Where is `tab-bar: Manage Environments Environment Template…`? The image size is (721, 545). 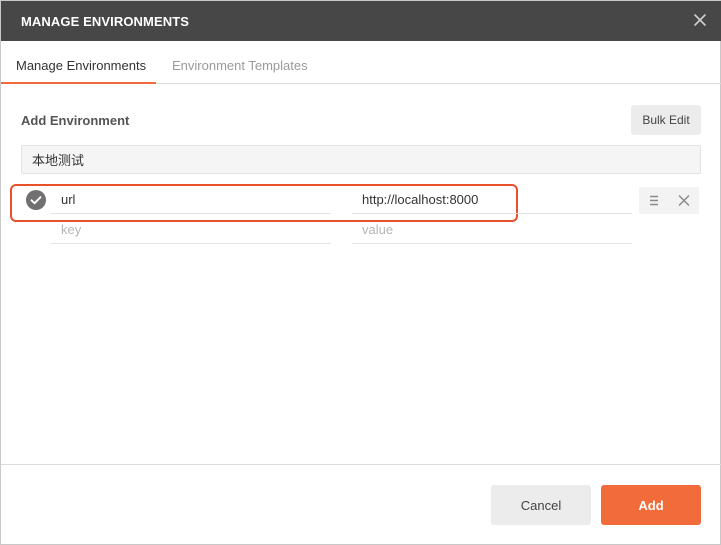 tab-bar: Manage Environments Environment Template… is located at coordinates (361, 62).